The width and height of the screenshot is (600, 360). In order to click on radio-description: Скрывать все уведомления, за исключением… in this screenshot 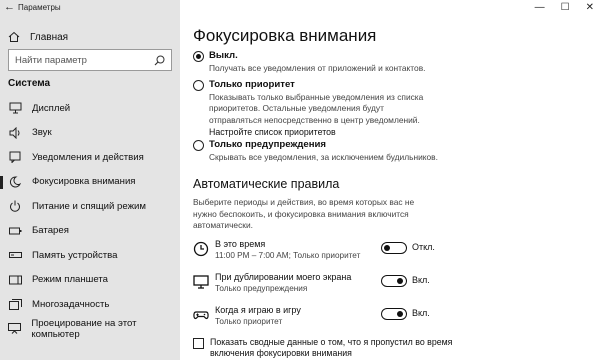, I will do `click(323, 157)`.